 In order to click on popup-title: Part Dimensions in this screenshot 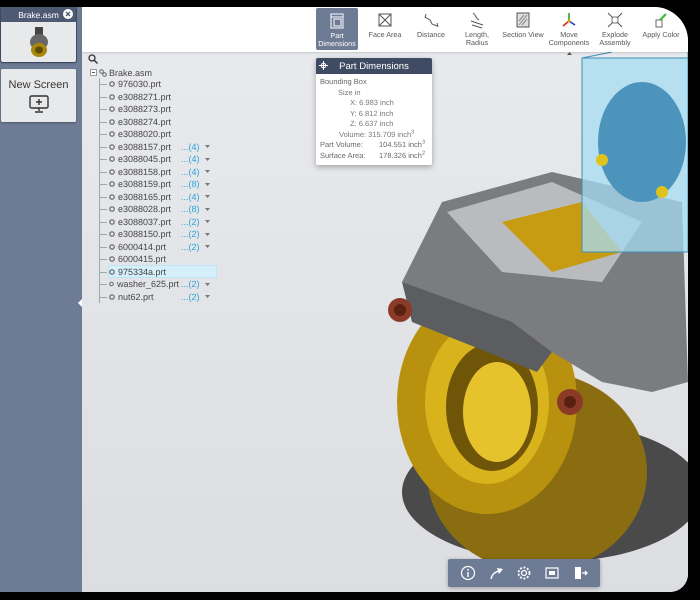, I will do `click(374, 66)`.